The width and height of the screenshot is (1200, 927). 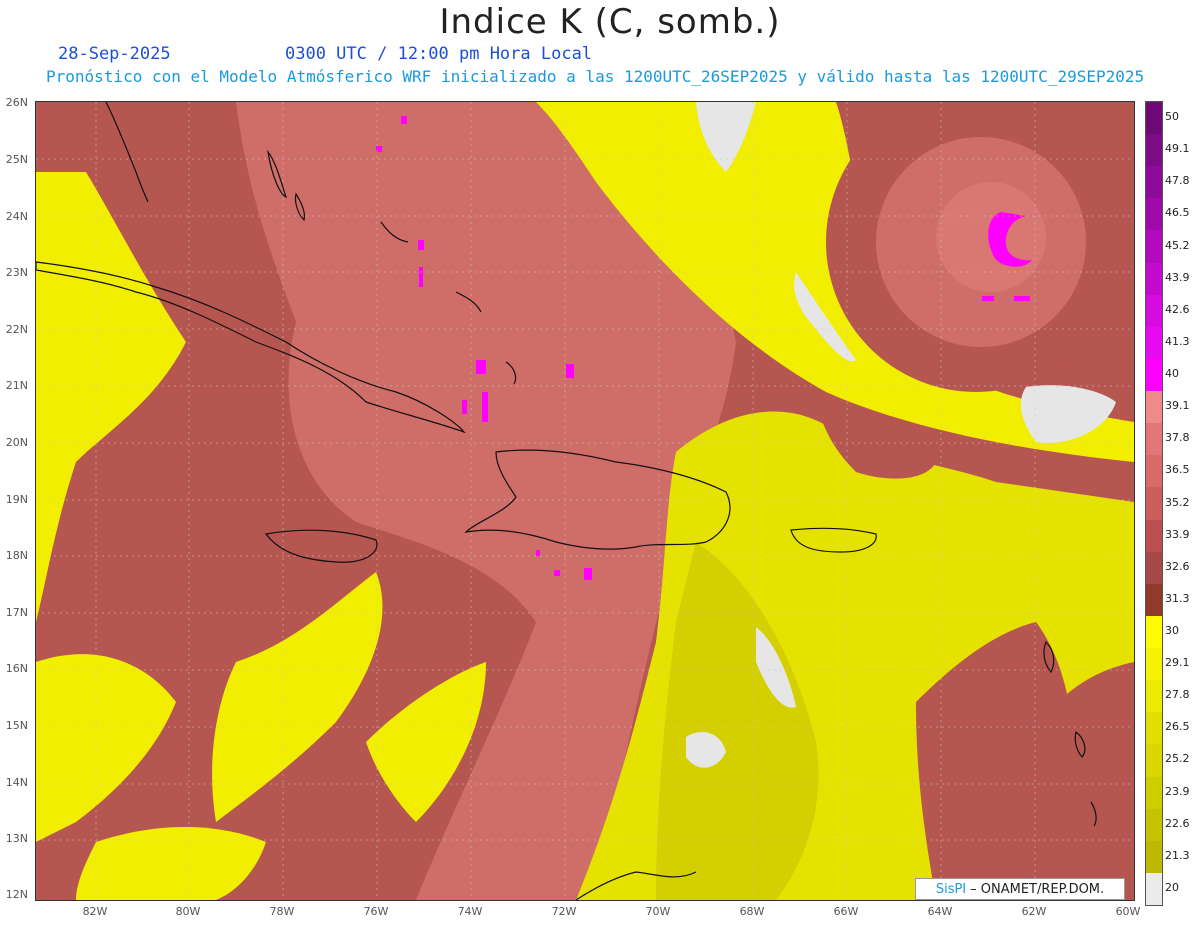 I want to click on color-scale-label: 33.9, so click(x=1177, y=534).